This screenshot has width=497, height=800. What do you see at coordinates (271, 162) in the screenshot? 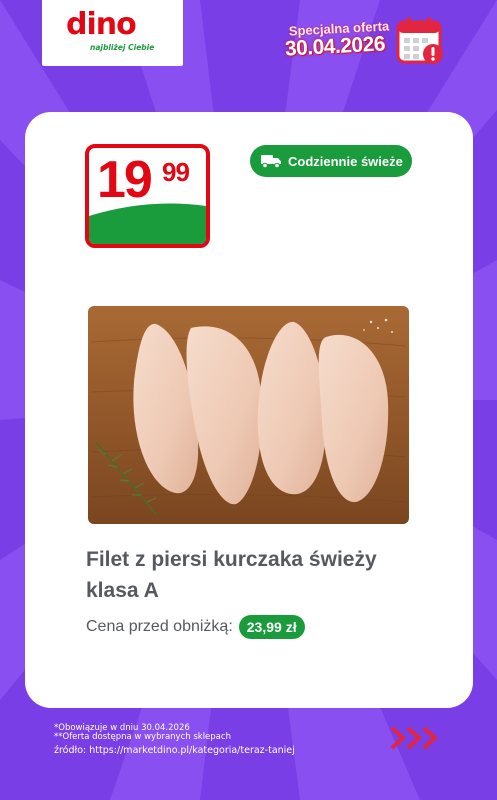
I see `delivery-truck-icon` at bounding box center [271, 162].